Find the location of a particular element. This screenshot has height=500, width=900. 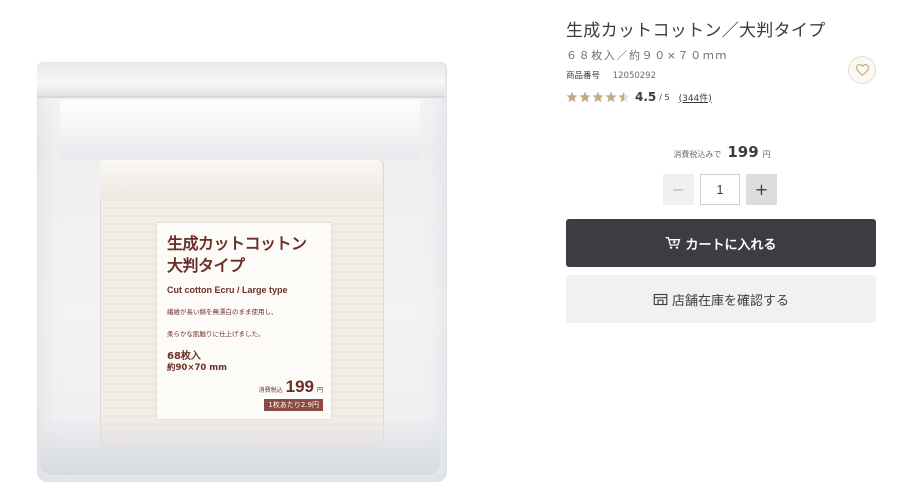

cotton-stack-top is located at coordinates (241, 180).